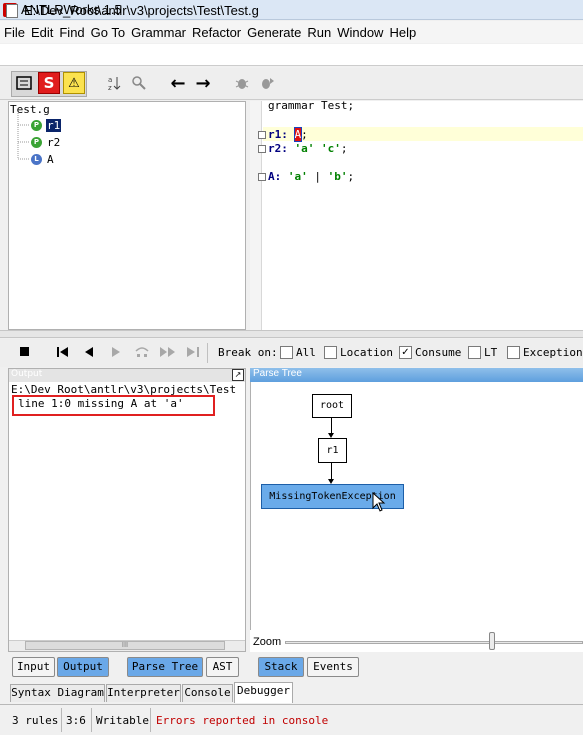  What do you see at coordinates (405, 352) in the screenshot?
I see `checkbox-consume: ✓` at bounding box center [405, 352].